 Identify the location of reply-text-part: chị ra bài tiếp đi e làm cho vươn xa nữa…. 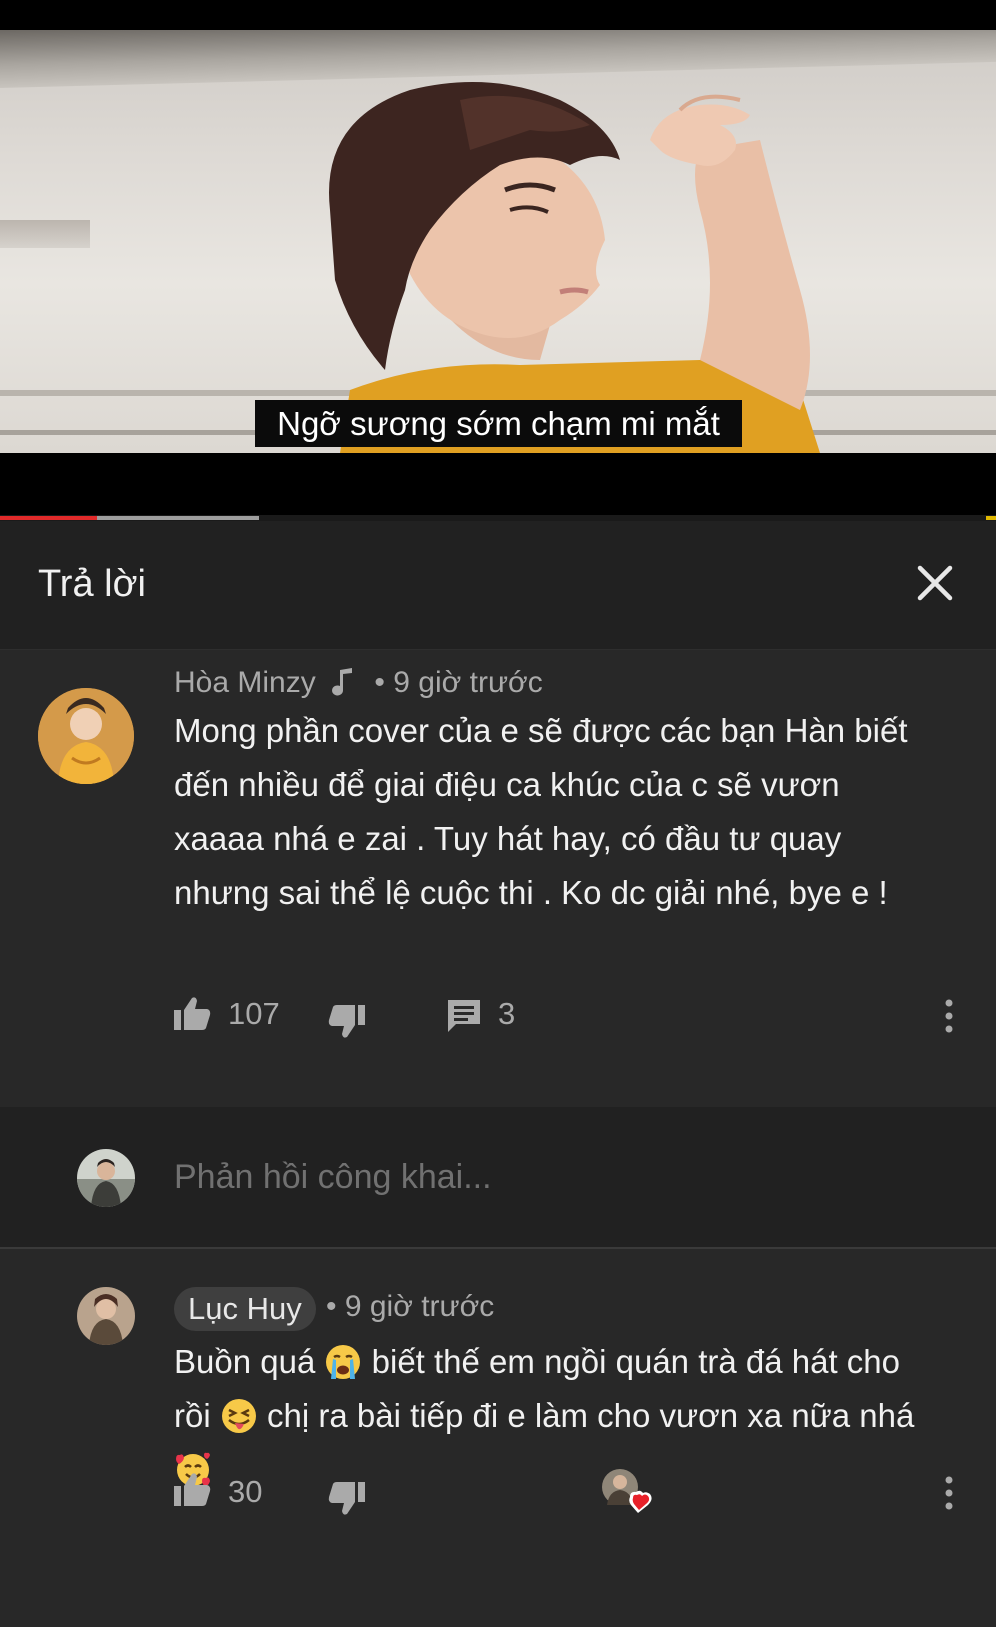
(591, 1415).